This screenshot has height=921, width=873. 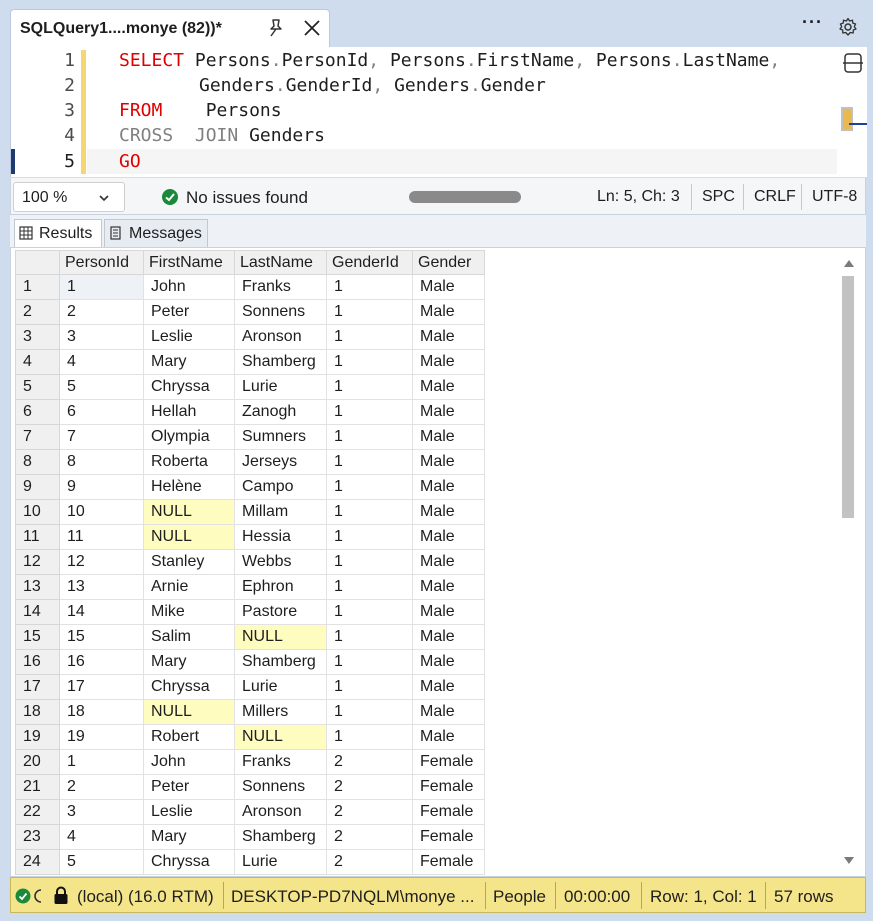 I want to click on grid-cell: Pastore, so click(x=280, y=612).